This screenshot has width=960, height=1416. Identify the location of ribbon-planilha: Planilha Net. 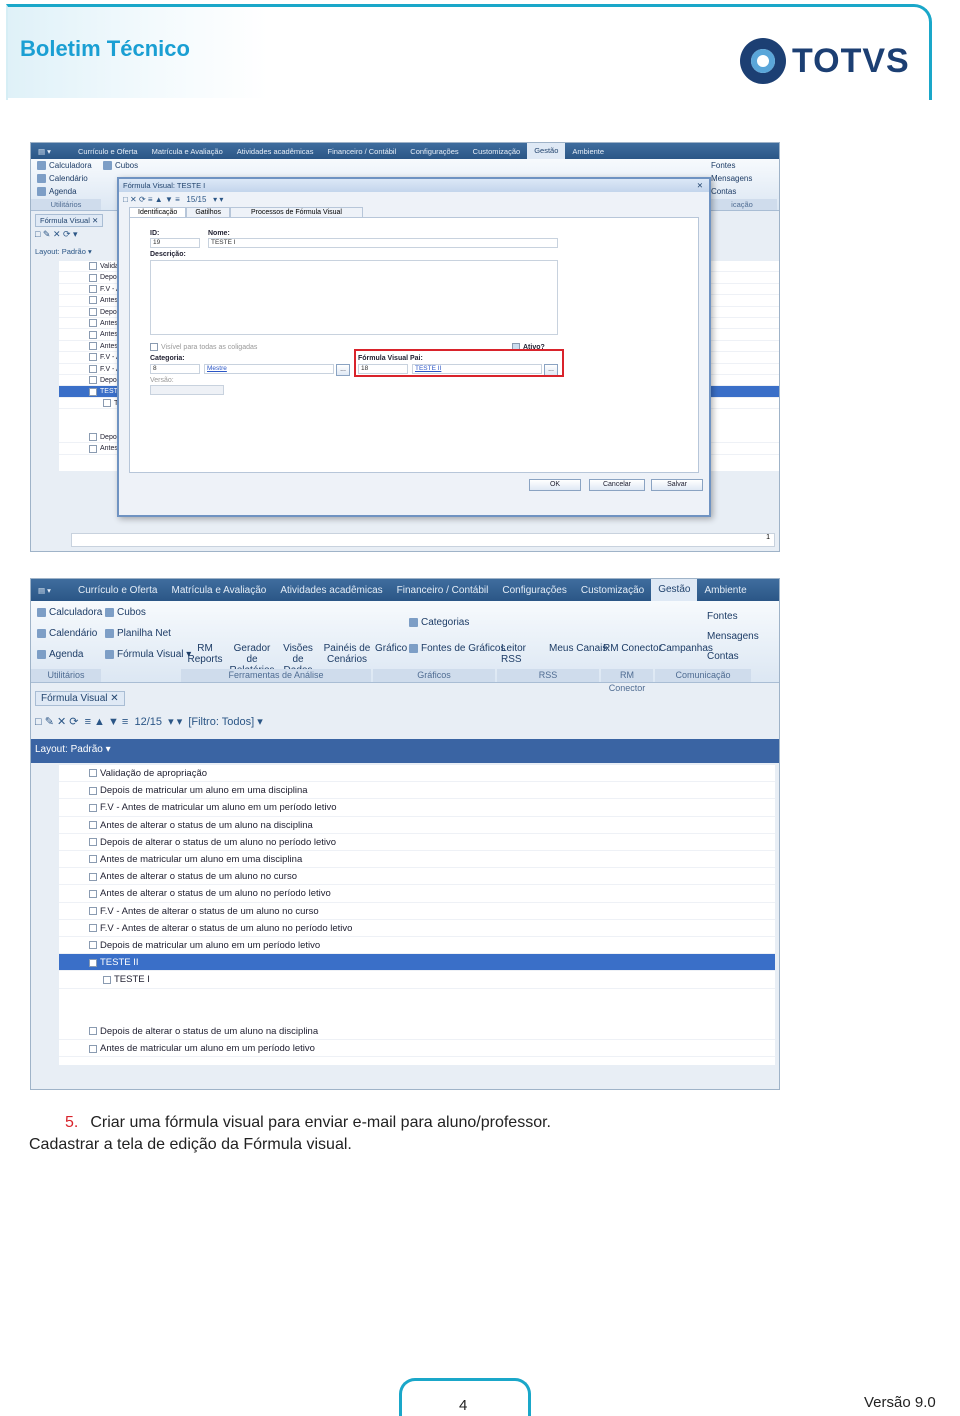
(138, 633).